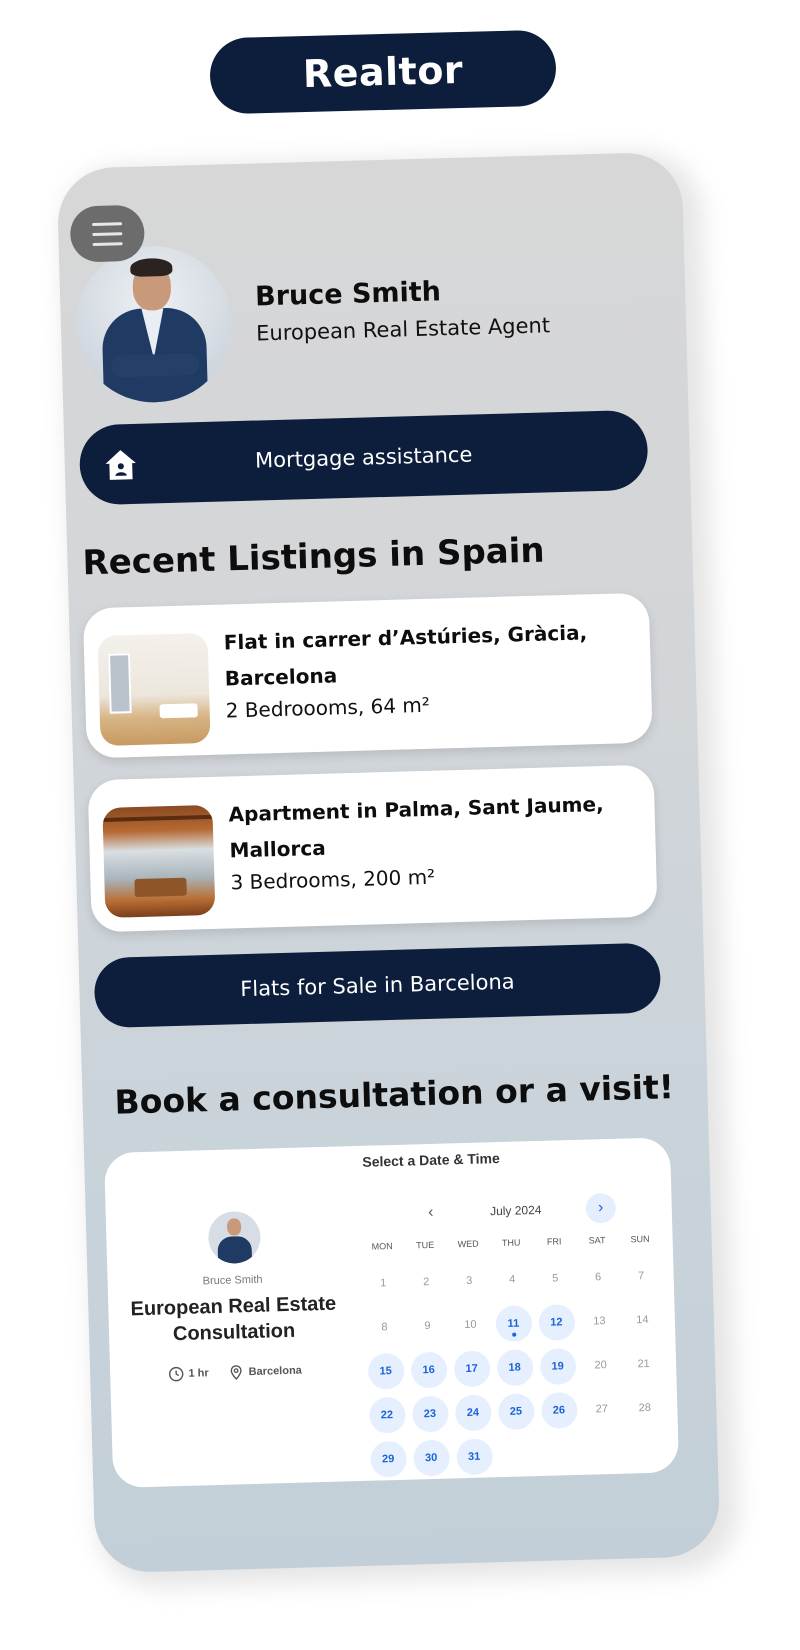 The height and width of the screenshot is (1650, 800). What do you see at coordinates (431, 1458) in the screenshot?
I see `calendar-day-available: 30` at bounding box center [431, 1458].